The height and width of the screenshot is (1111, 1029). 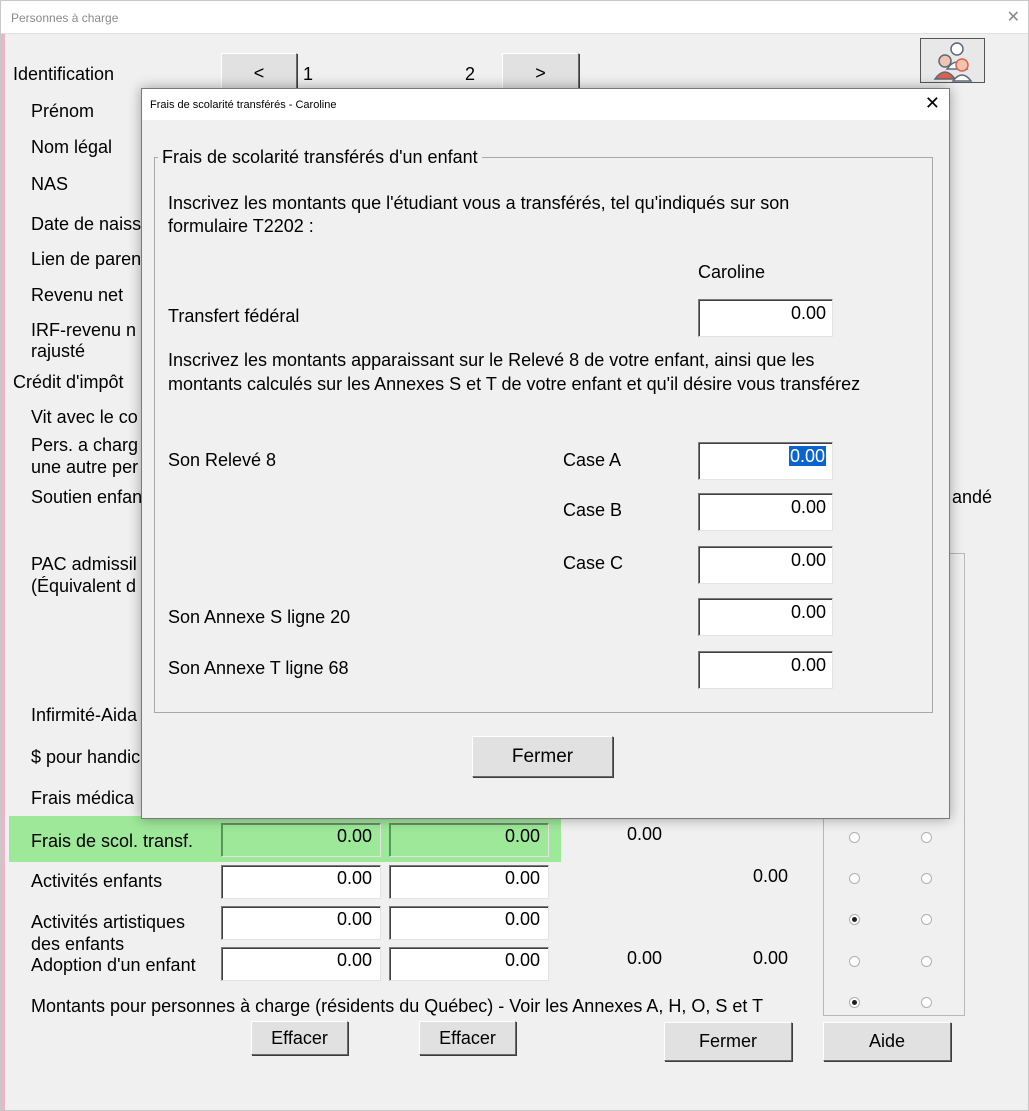 I want to click on dependents-people-icon, so click(x=953, y=62).